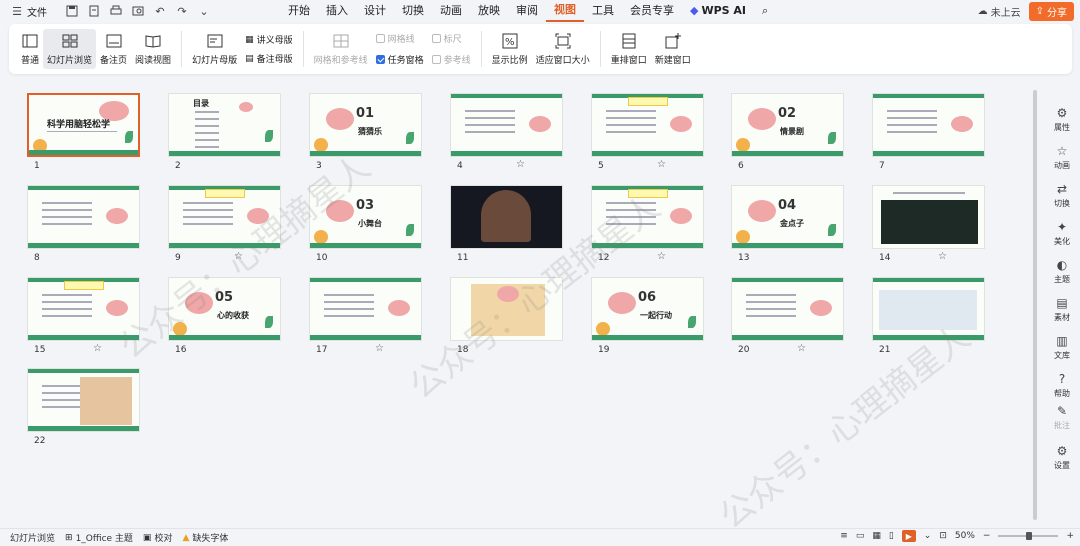 The height and width of the screenshot is (546, 1080). Describe the element at coordinates (451, 59) in the screenshot. I see `guides-checkbox: 参考线` at that location.